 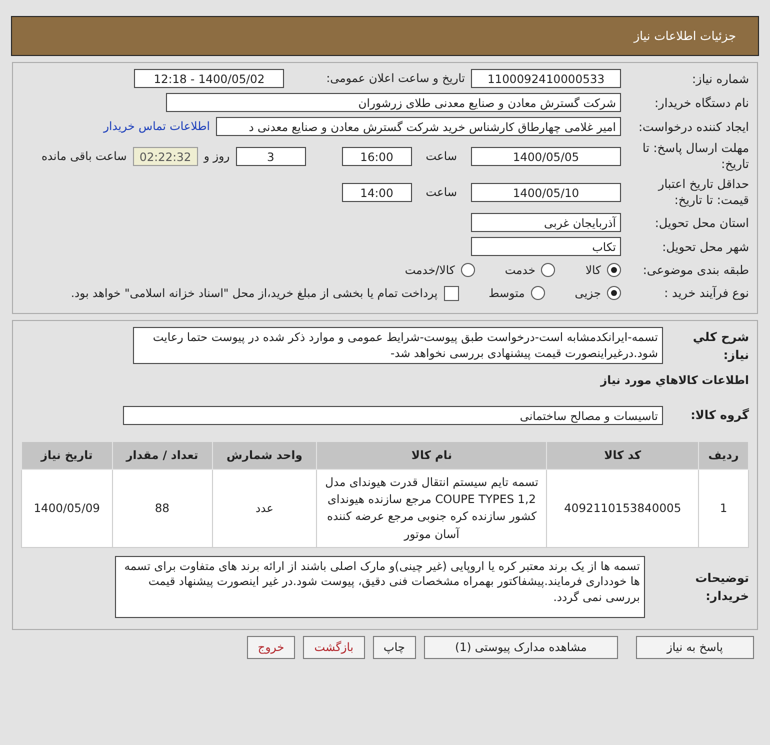 What do you see at coordinates (546, 246) in the screenshot?
I see `city-field: تکاب` at bounding box center [546, 246].